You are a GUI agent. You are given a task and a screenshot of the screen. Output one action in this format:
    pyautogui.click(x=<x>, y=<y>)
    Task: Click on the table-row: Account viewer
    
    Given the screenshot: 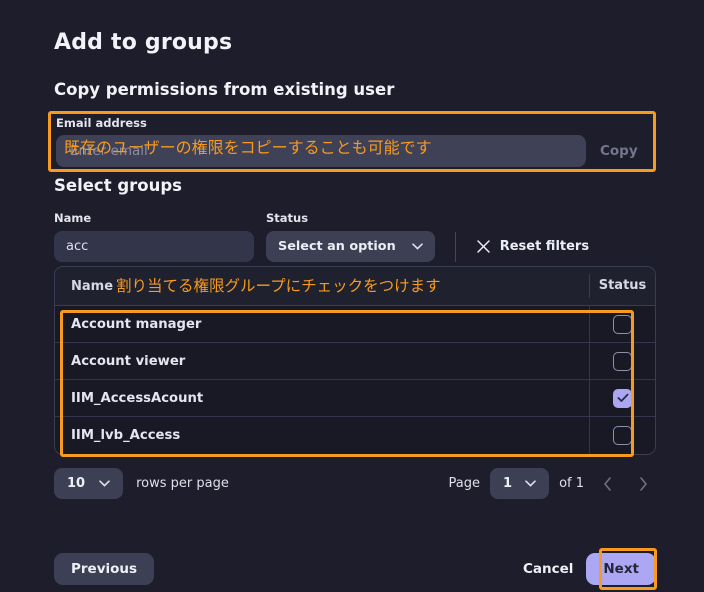 What is the action you would take?
    pyautogui.click(x=355, y=361)
    